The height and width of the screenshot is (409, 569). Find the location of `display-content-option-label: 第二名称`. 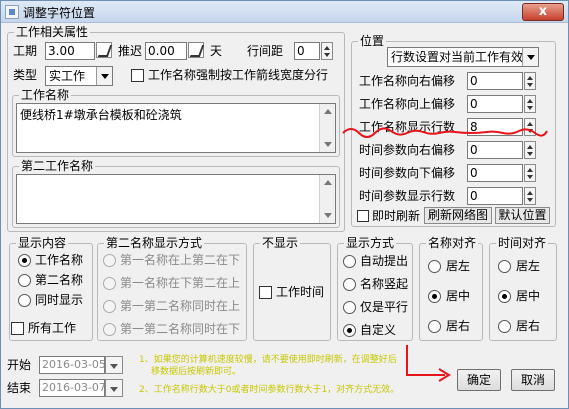

display-content-option-label: 第二名称 is located at coordinates (59, 280).